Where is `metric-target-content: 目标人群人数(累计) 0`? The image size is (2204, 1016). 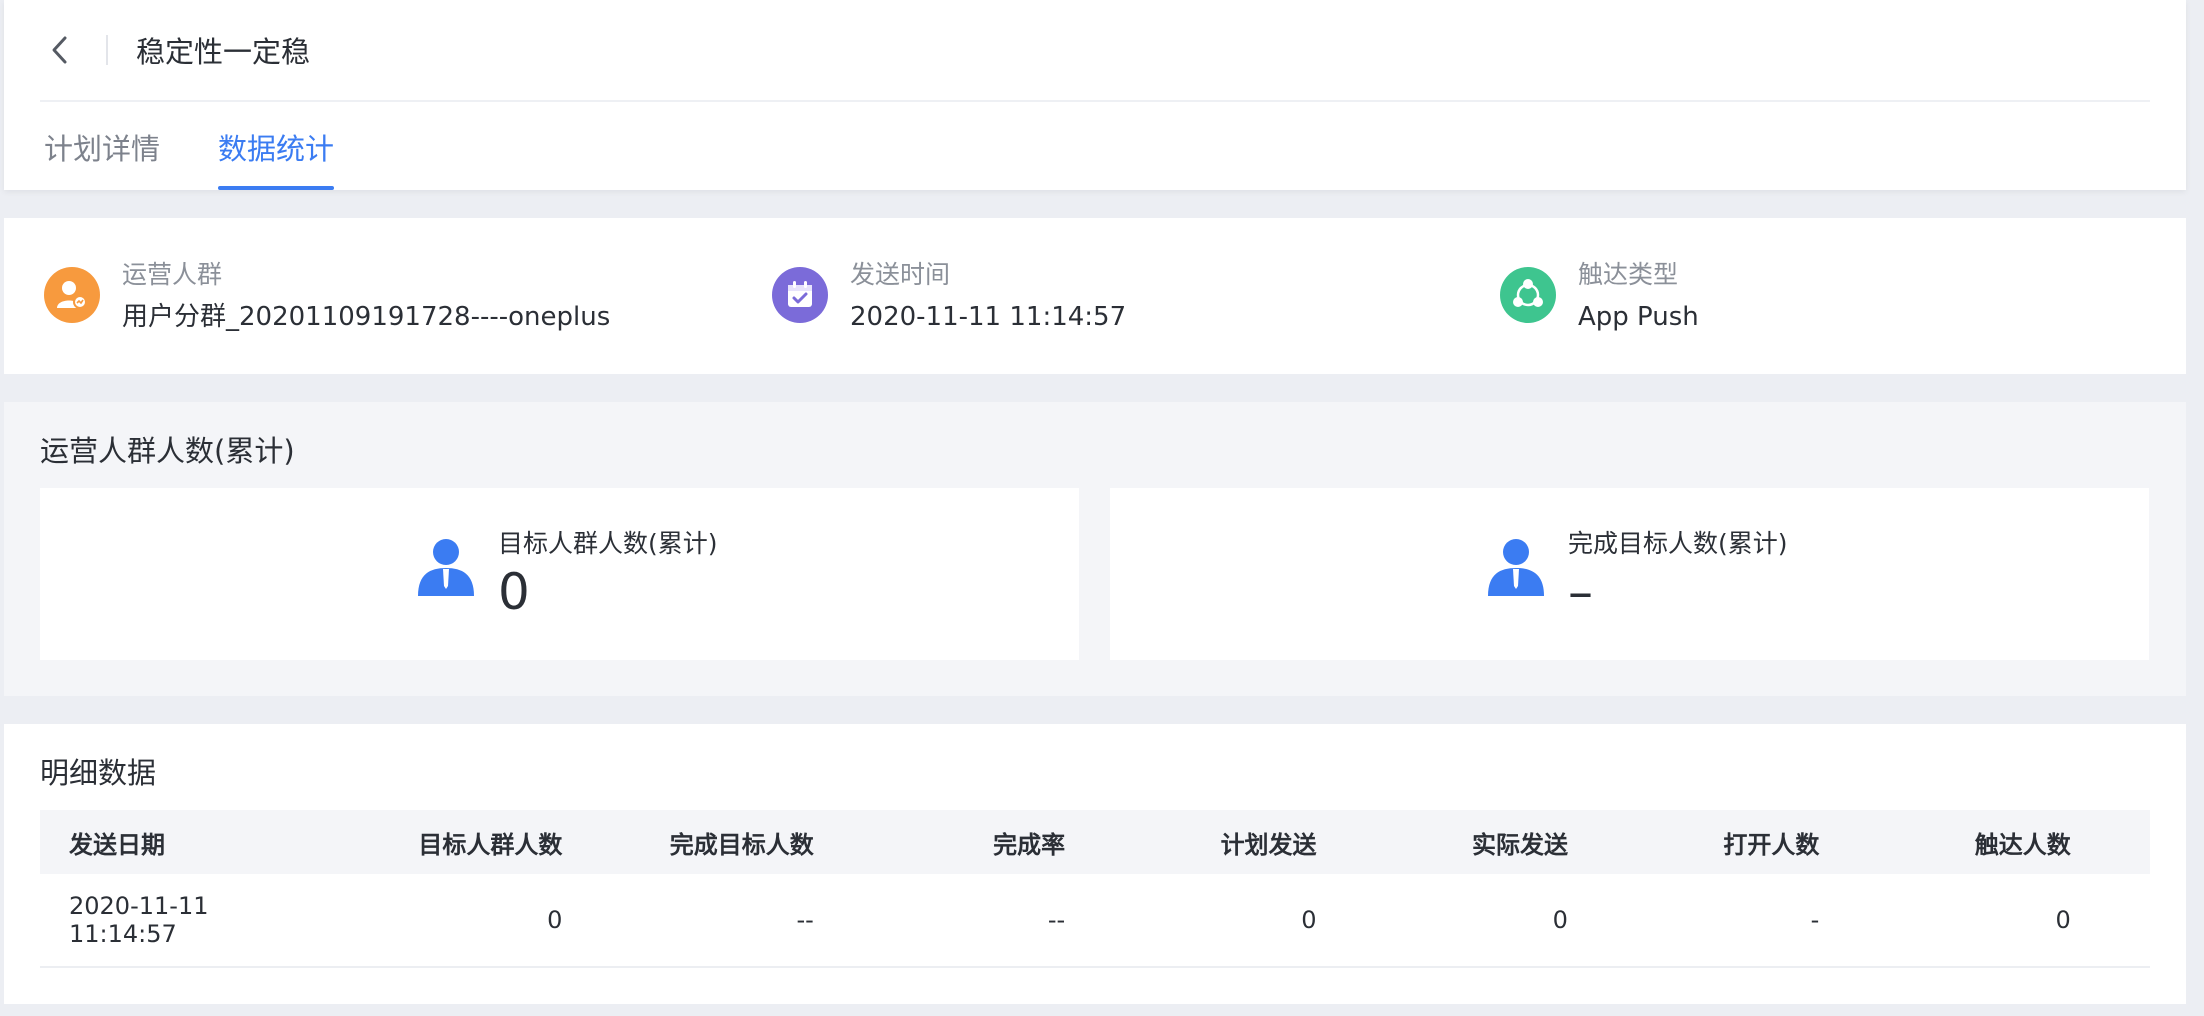
metric-target-content: 目标人群人数(累计) 0 is located at coordinates (567, 574).